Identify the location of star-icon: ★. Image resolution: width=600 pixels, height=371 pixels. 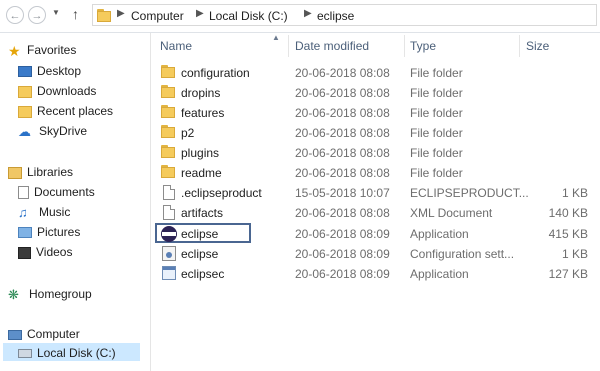
(14, 50).